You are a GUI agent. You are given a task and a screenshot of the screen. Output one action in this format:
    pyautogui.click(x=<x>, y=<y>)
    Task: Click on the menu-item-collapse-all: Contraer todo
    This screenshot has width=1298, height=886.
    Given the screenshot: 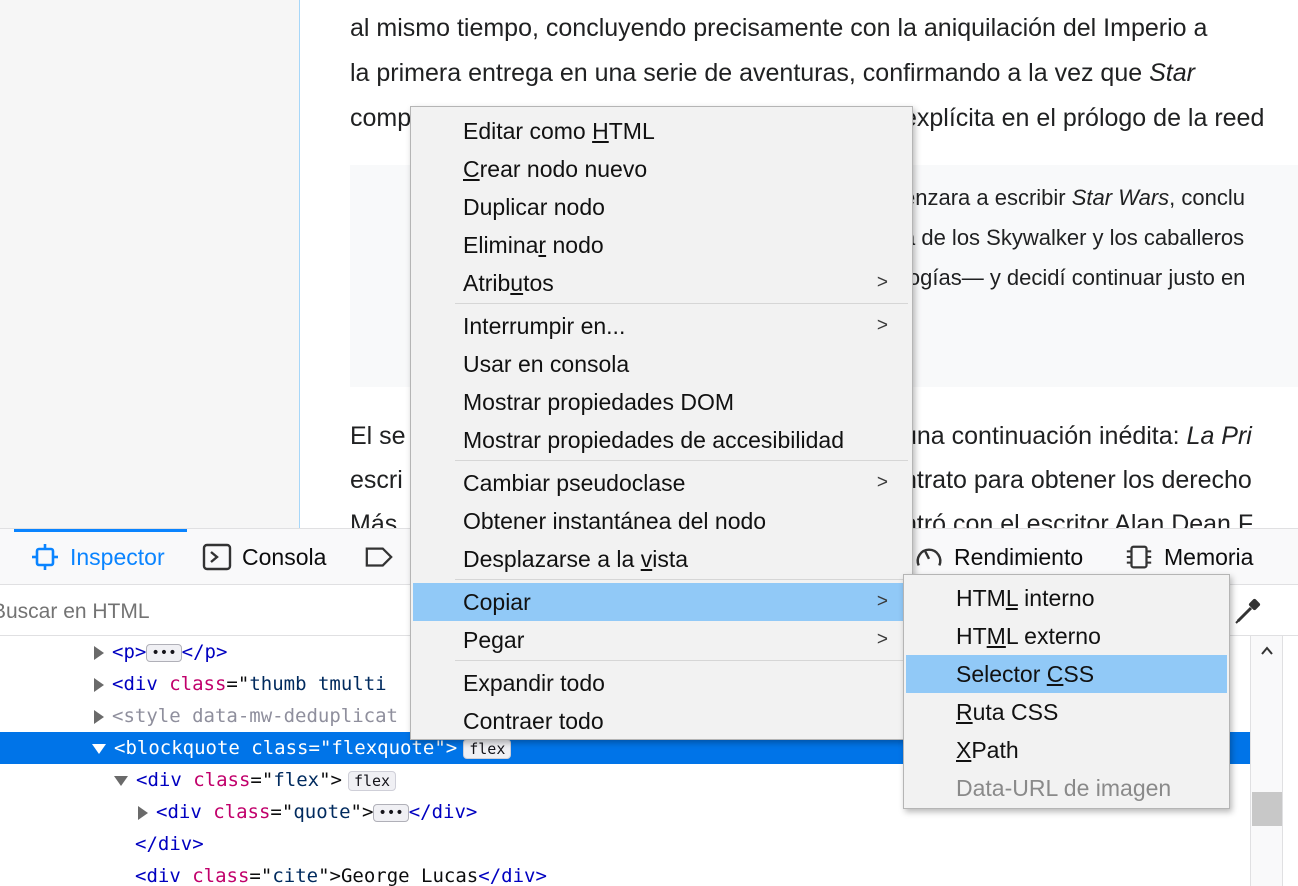 What is the action you would take?
    pyautogui.click(x=661, y=721)
    